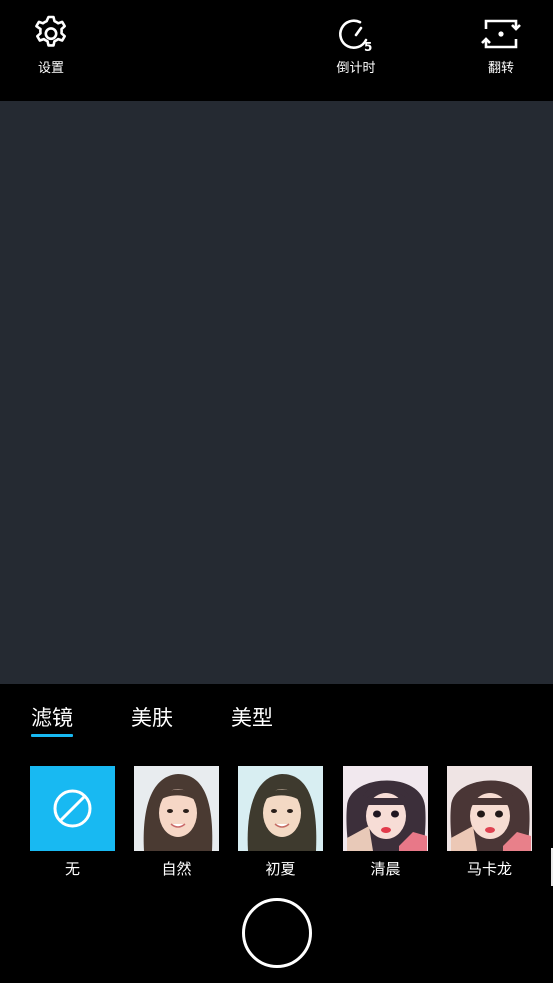 This screenshot has height=983, width=553. I want to click on filter-name: 马卡龙, so click(489, 869).